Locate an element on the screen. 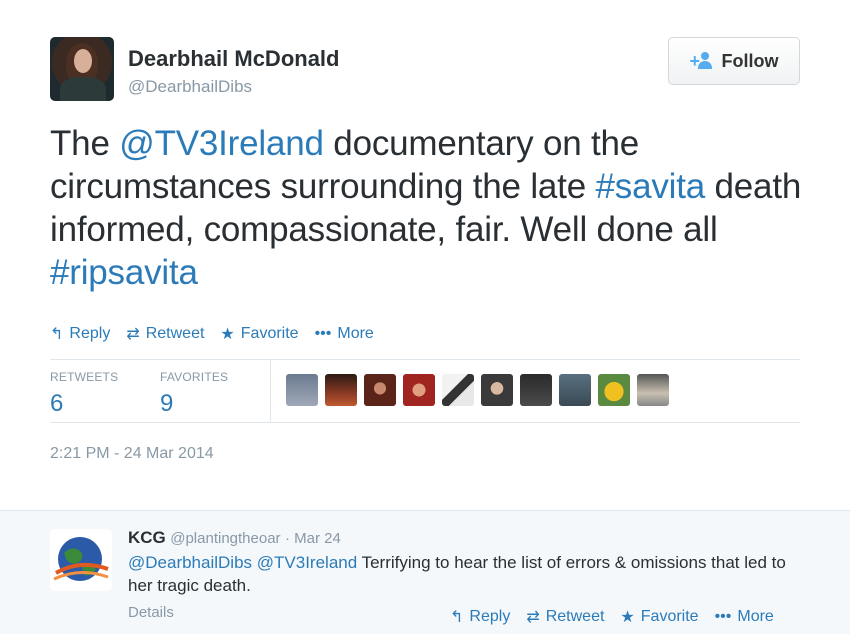  favorites-stat: FAVORITES 9 is located at coordinates (215, 394).